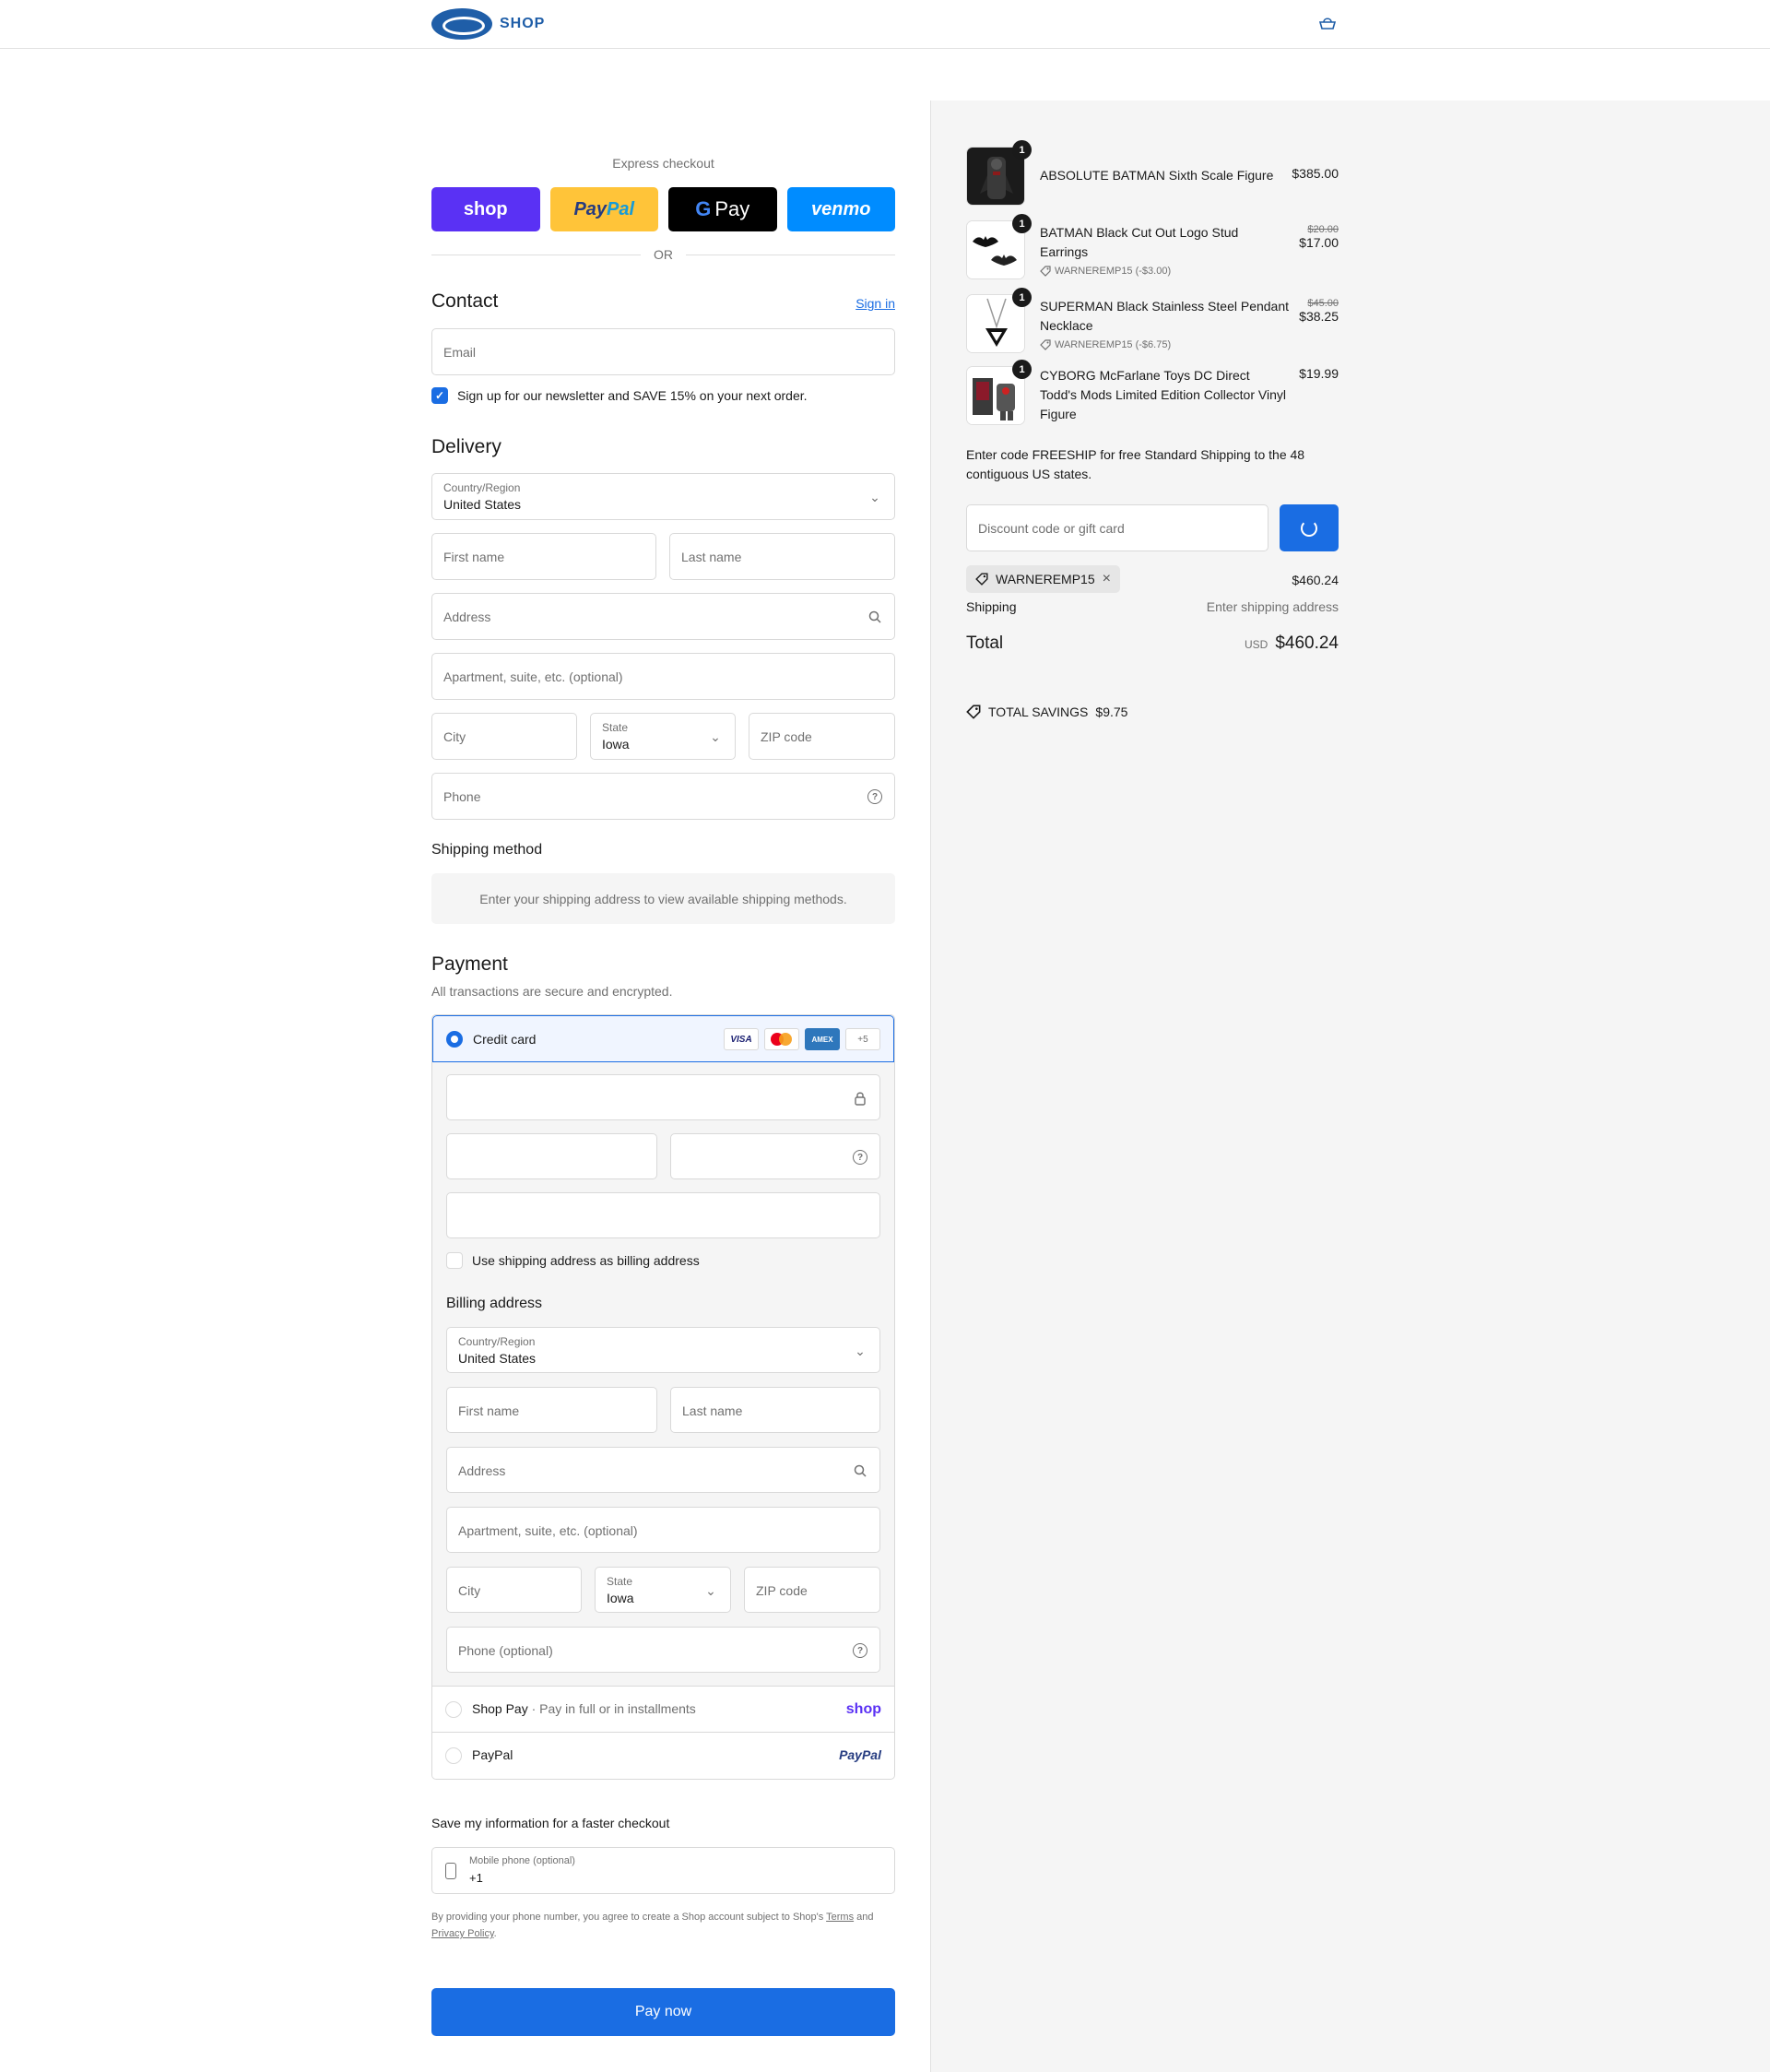 Image resolution: width=1770 pixels, height=2072 pixels. What do you see at coordinates (663, 496) in the screenshot?
I see `country-select: Country/Region United States ⌄` at bounding box center [663, 496].